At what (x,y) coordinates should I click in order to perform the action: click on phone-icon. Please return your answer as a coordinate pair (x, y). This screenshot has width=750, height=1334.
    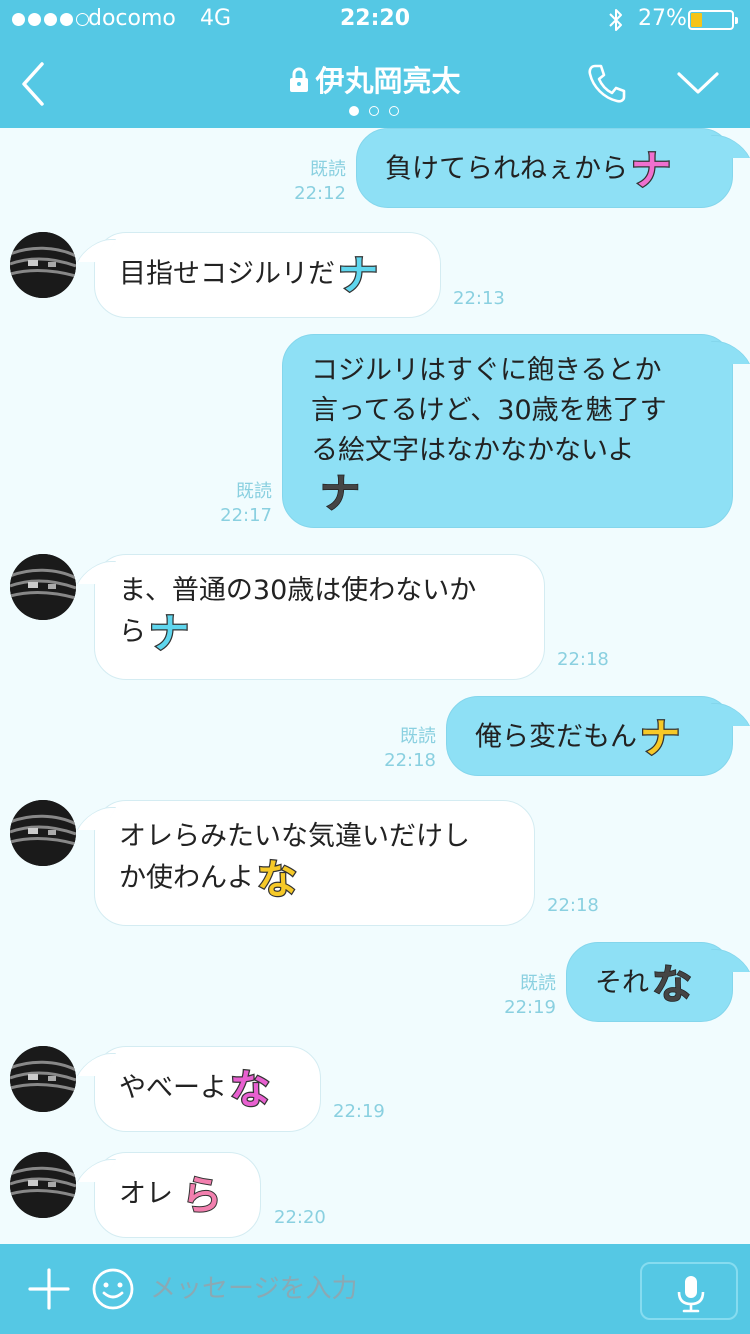
    Looking at the image, I should click on (607, 83).